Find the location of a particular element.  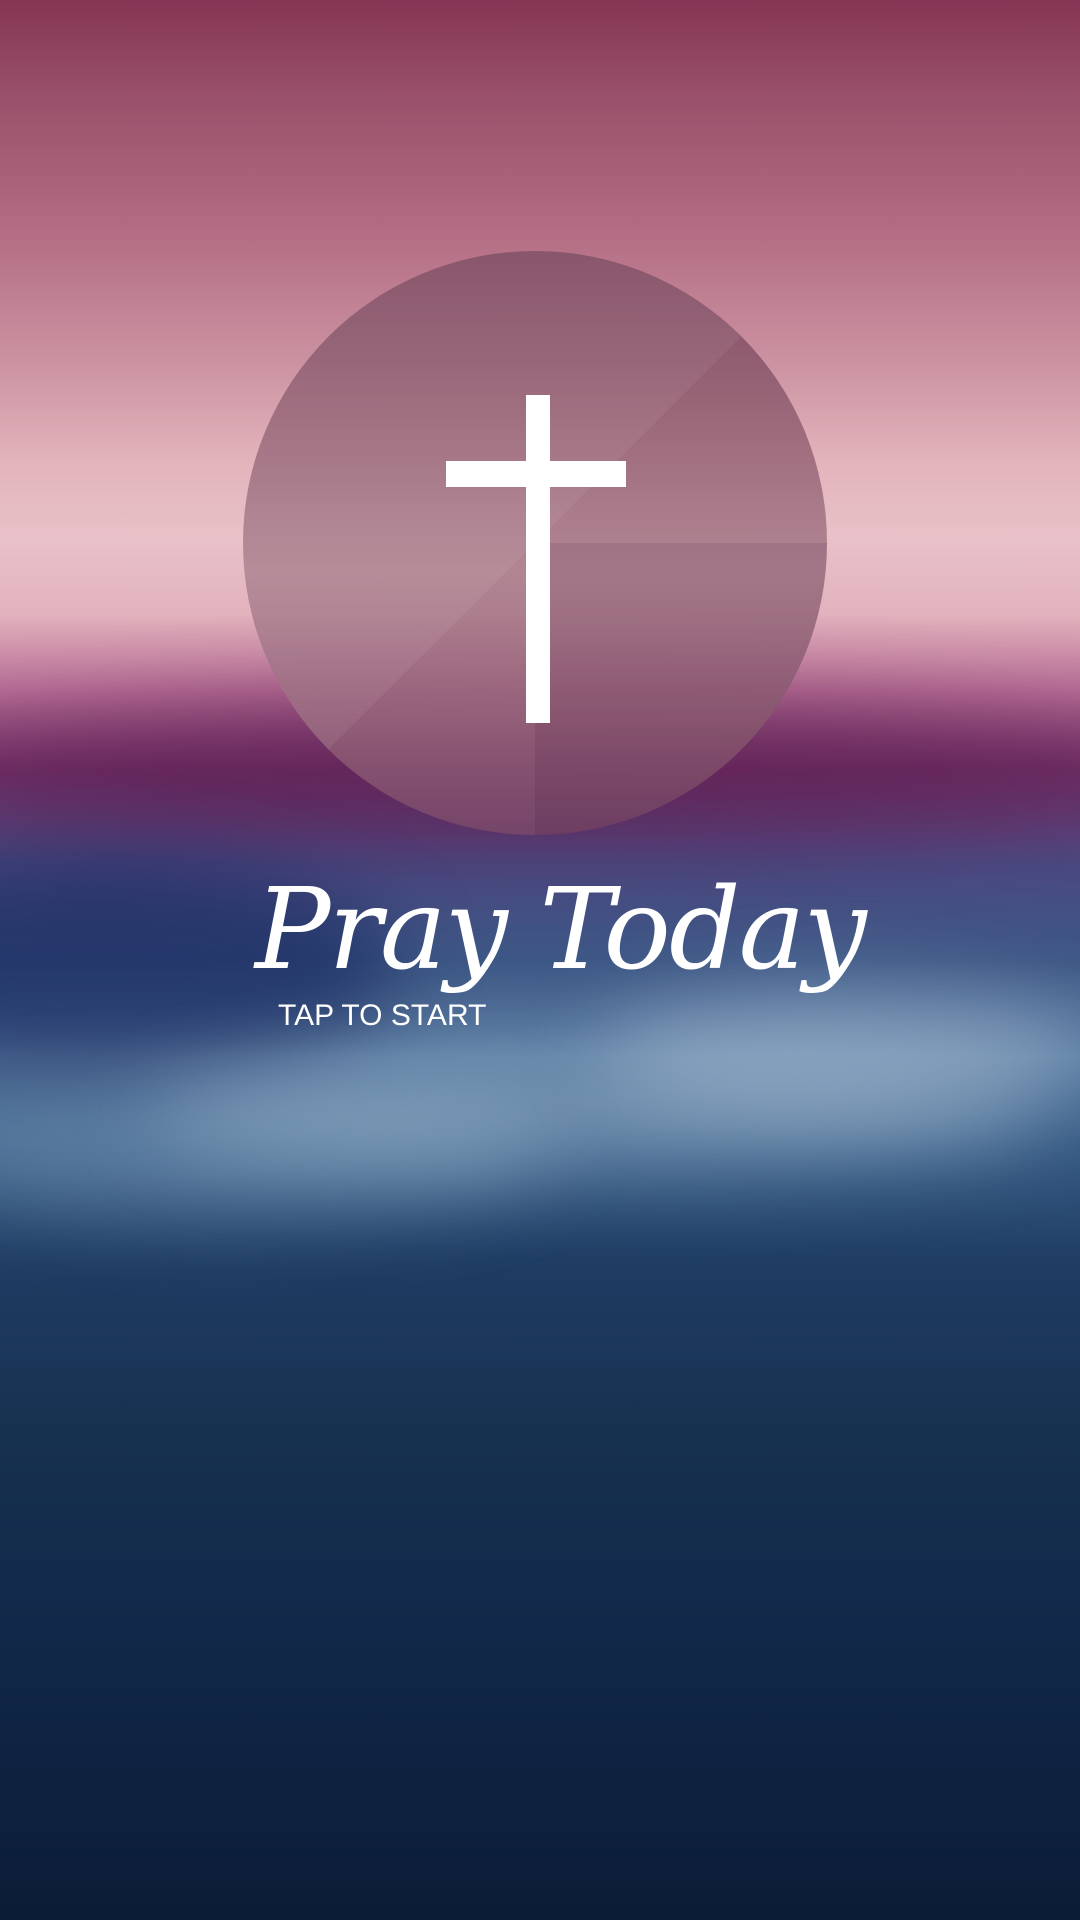

cross-icon is located at coordinates (536, 559).